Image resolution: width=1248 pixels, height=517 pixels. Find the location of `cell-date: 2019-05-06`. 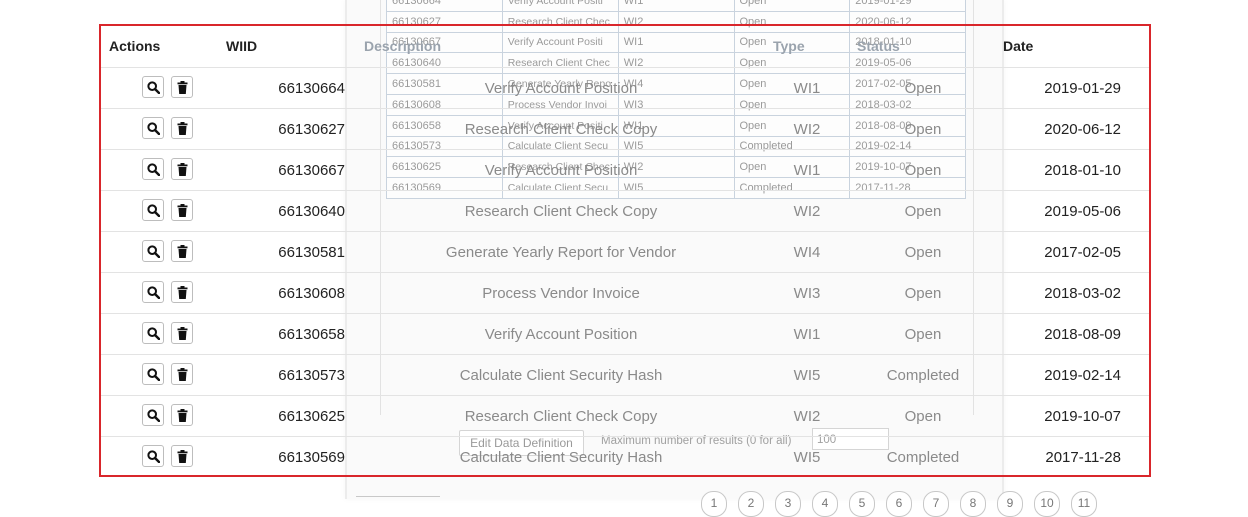

cell-date: 2019-05-06 is located at coordinates (1082, 211).